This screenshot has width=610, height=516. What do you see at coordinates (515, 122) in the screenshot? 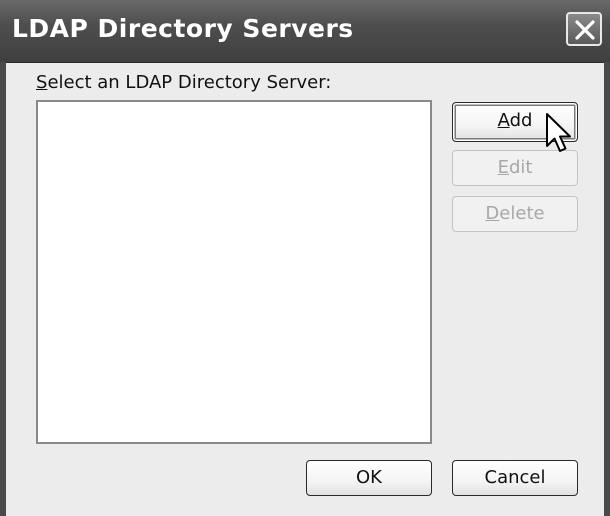
I see `add-button: Add` at bounding box center [515, 122].